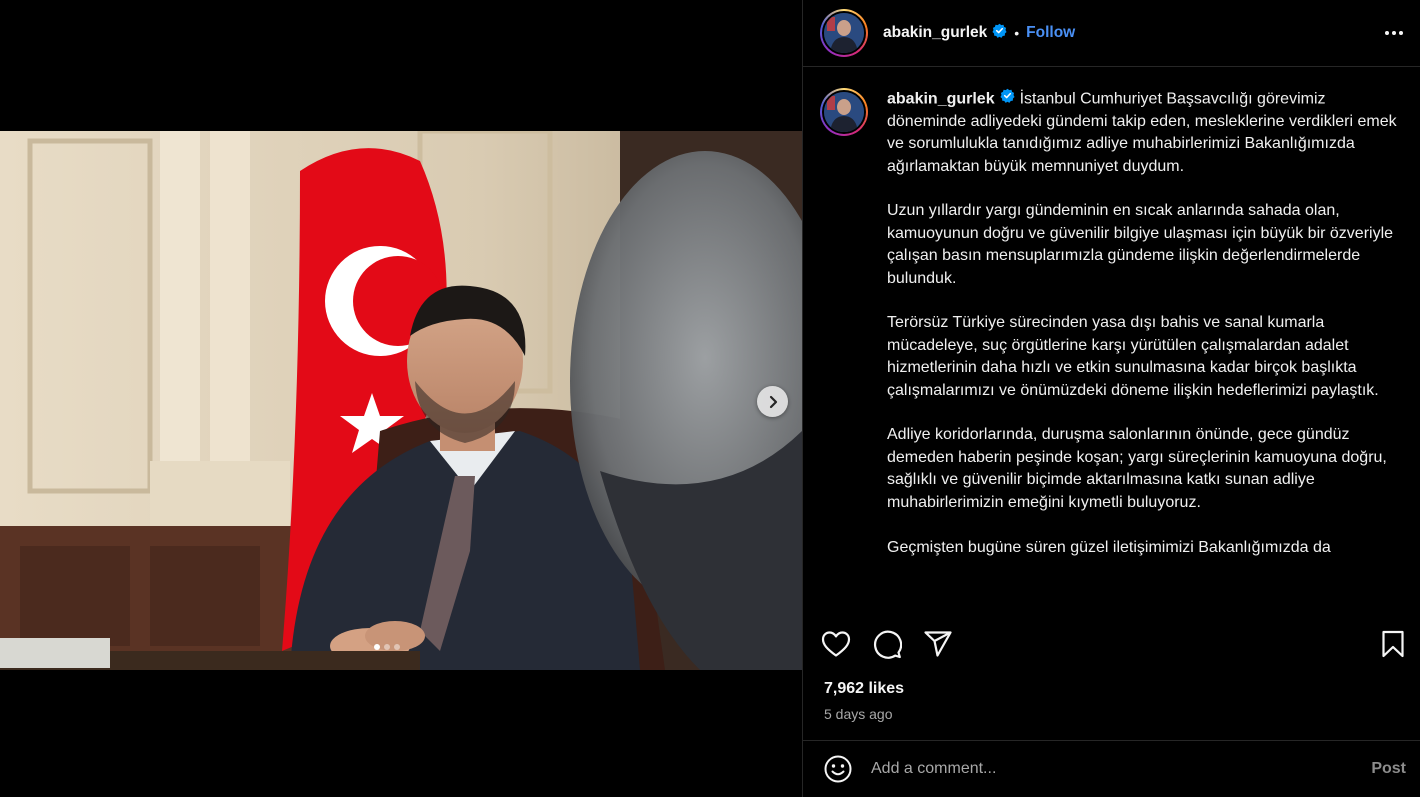 The width and height of the screenshot is (1420, 797). Describe the element at coordinates (844, 112) in the screenshot. I see `caption-avatar` at that location.